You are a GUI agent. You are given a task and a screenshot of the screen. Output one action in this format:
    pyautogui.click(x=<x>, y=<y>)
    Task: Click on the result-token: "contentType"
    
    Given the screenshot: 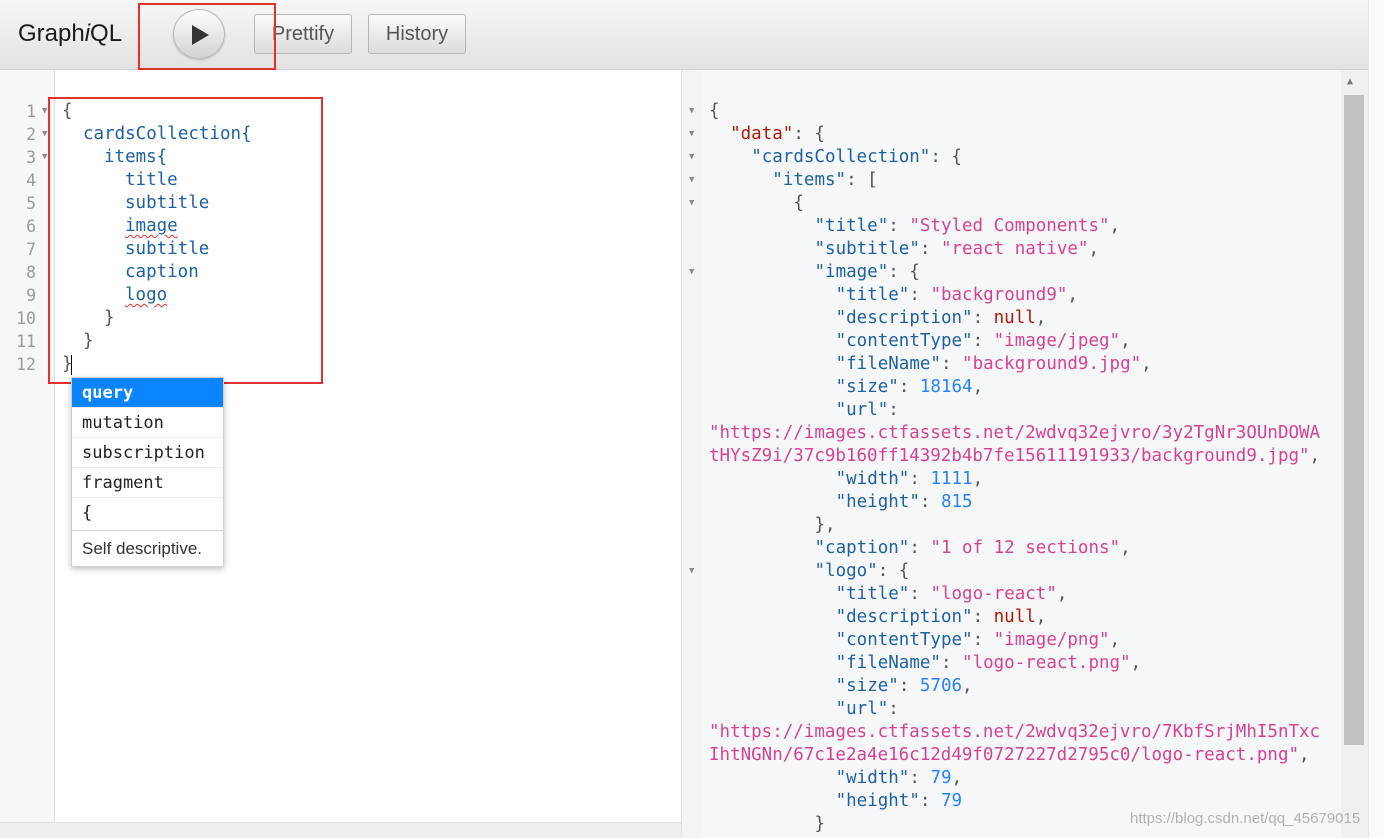 What is the action you would take?
    pyautogui.click(x=904, y=640)
    